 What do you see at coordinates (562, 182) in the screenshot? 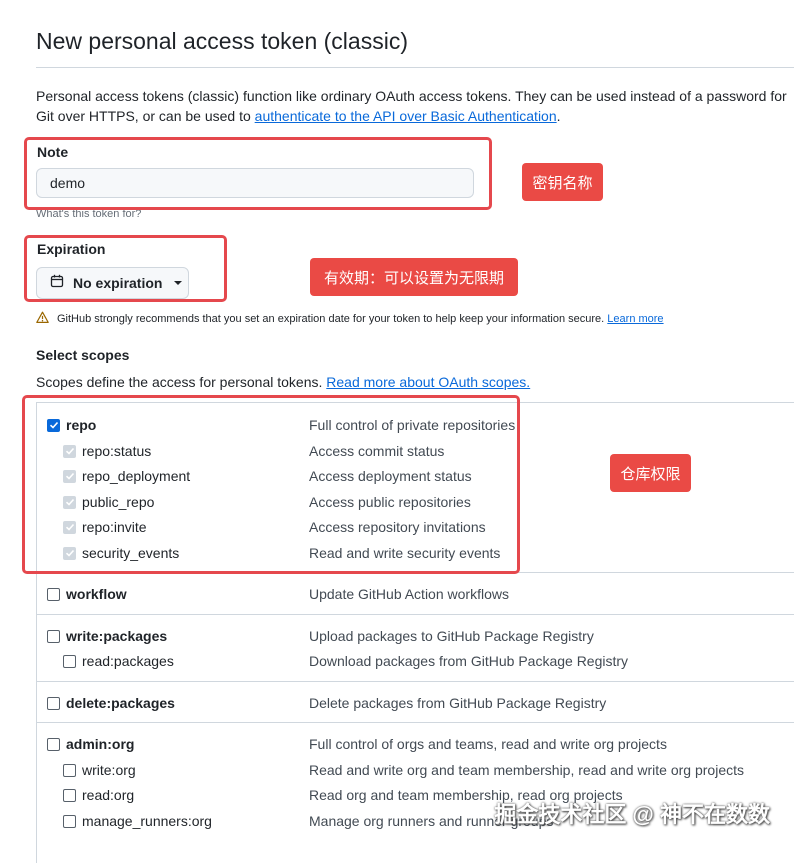
I see `note-annotation-badge: 密钥名称` at bounding box center [562, 182].